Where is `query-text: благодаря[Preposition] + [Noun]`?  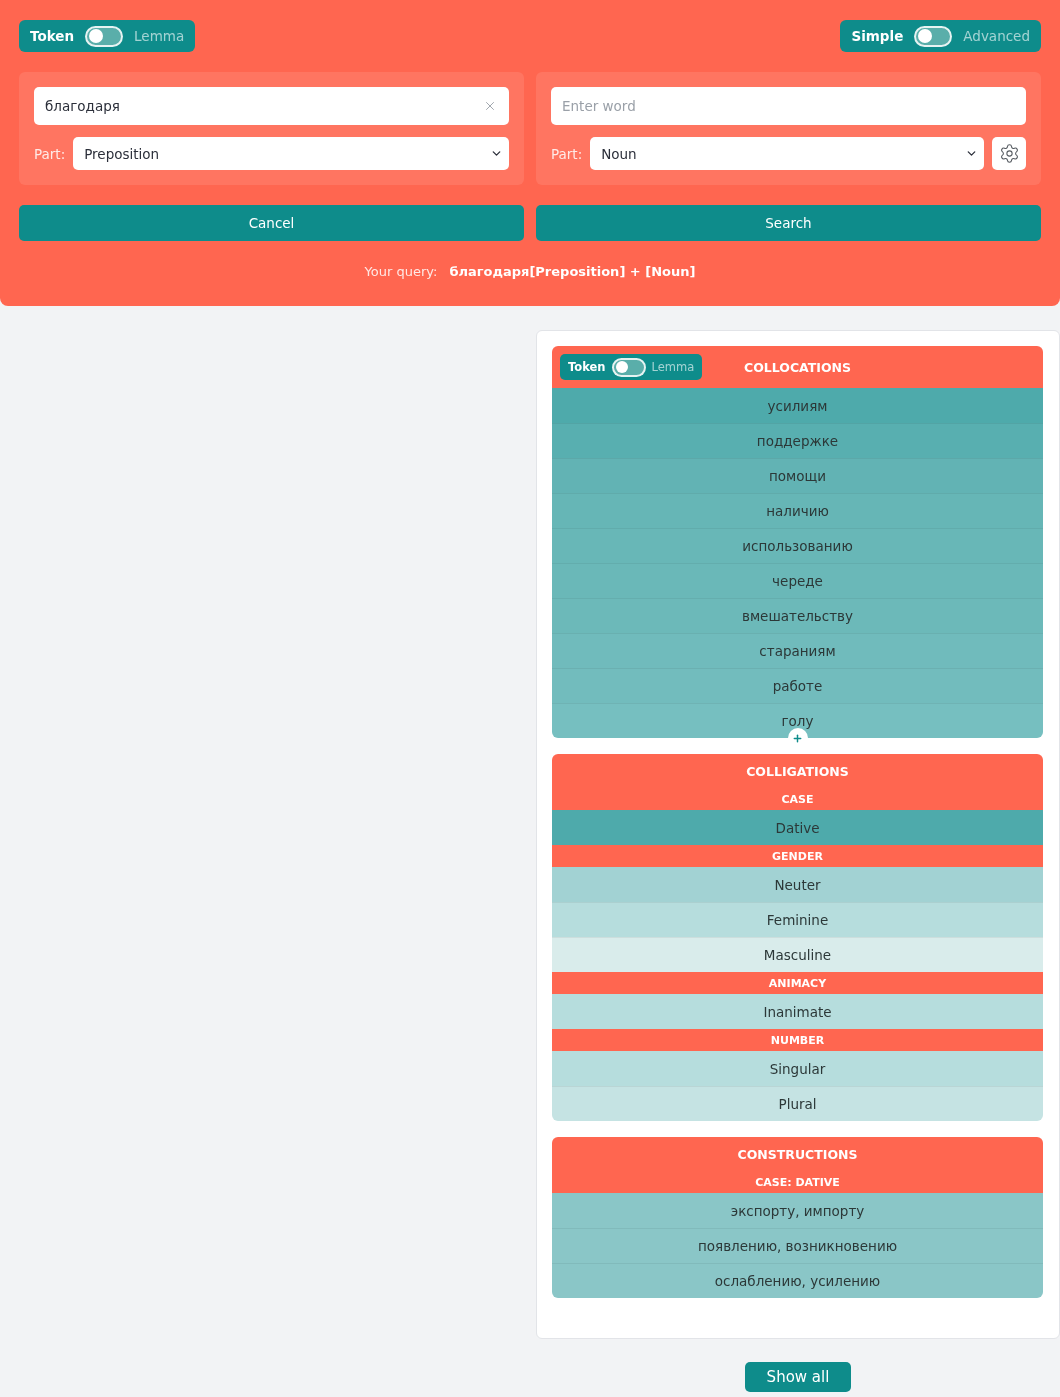 query-text: благодаря[Preposition] + [Noun] is located at coordinates (572, 271).